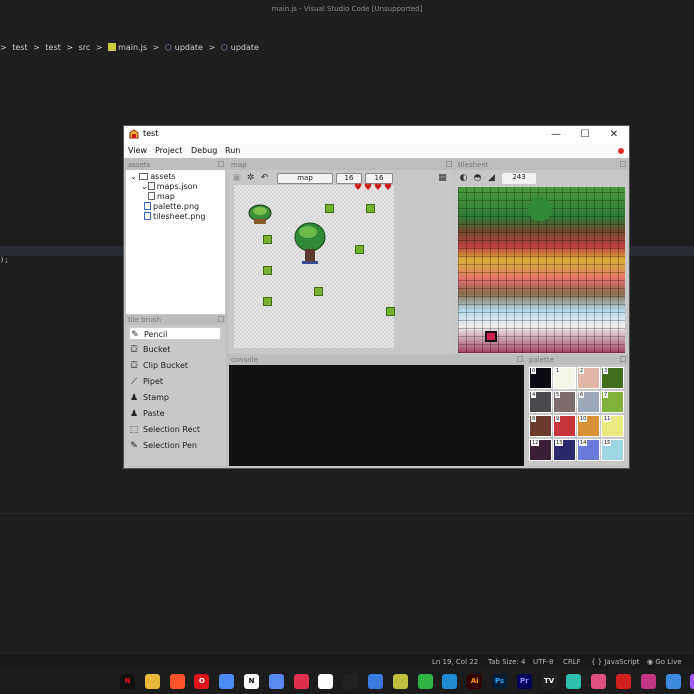 The width and height of the screenshot is (694, 694). I want to click on game-icon, so click(425, 681).